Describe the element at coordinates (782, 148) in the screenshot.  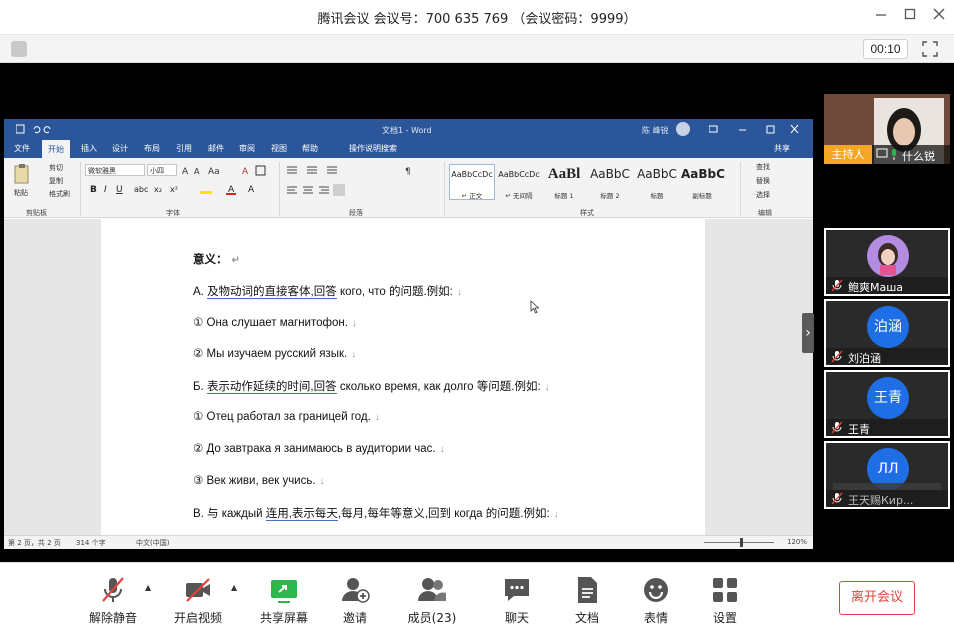
I see `share-button: 共享` at that location.